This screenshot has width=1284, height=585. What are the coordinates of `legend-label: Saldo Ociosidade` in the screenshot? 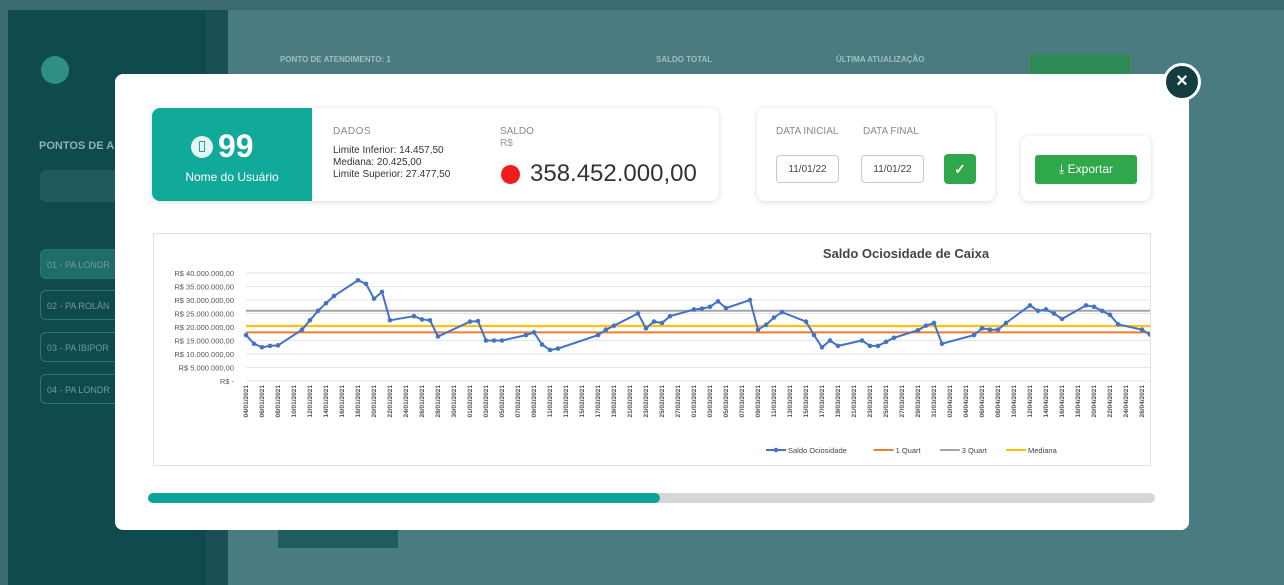 It's located at (817, 450).